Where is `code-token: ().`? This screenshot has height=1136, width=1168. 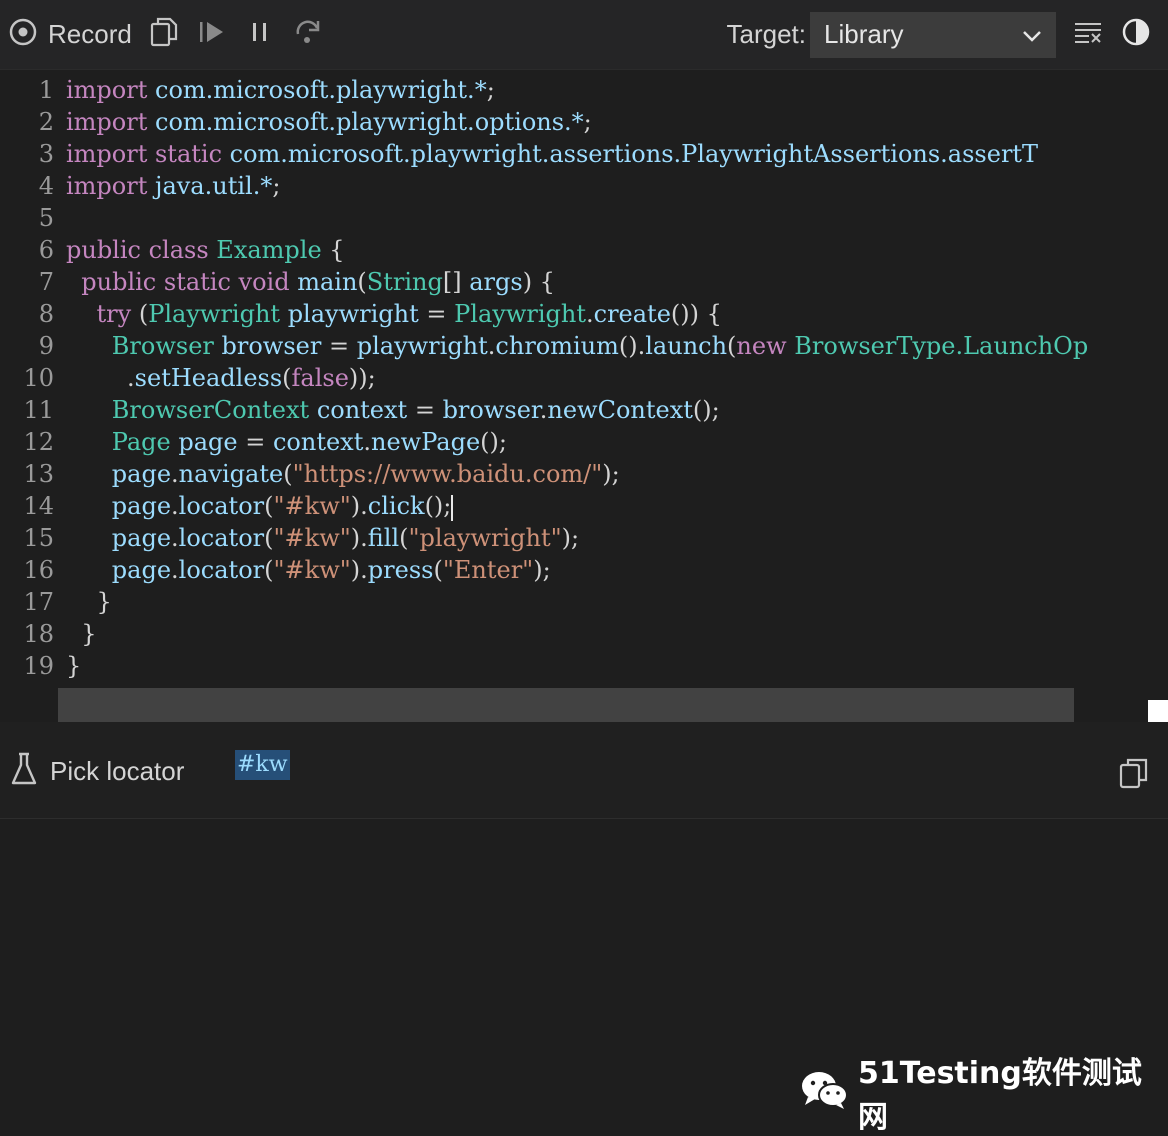
code-token: (). is located at coordinates (632, 346).